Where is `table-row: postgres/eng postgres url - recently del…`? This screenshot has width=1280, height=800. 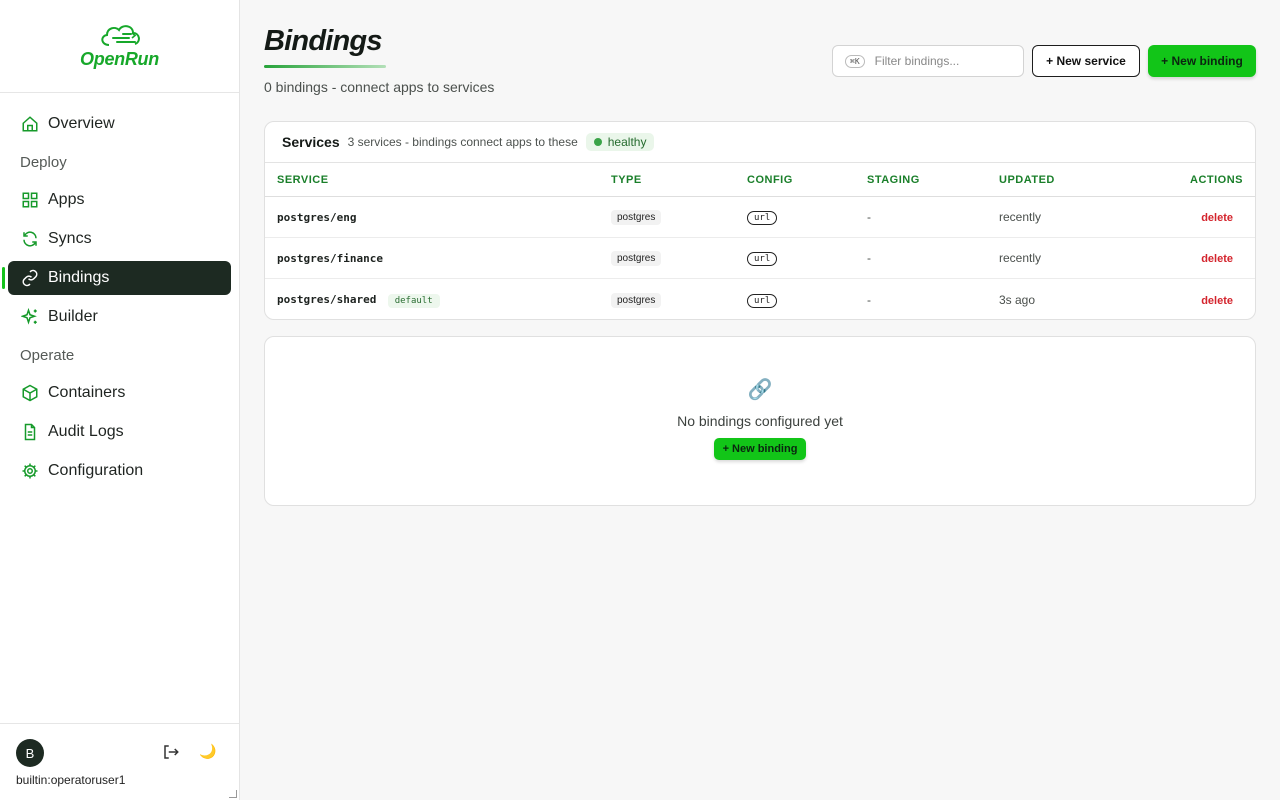
table-row: postgres/eng postgres url - recently del… is located at coordinates (760, 217).